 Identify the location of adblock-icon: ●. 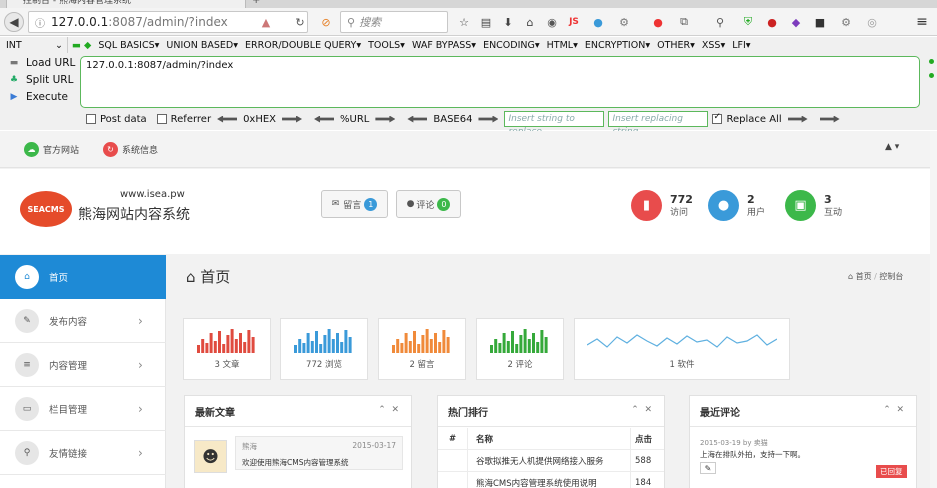
(772, 22).